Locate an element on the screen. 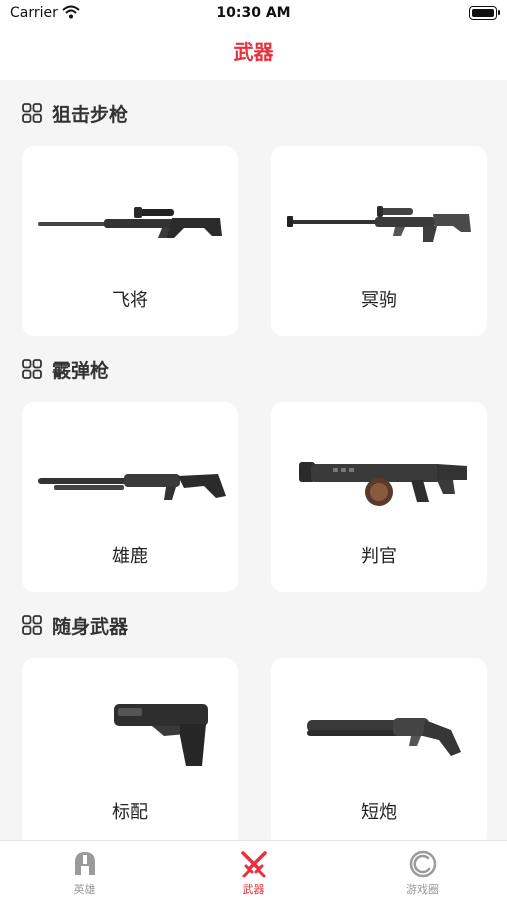  section-title: 霰弹枪 is located at coordinates (81, 370).